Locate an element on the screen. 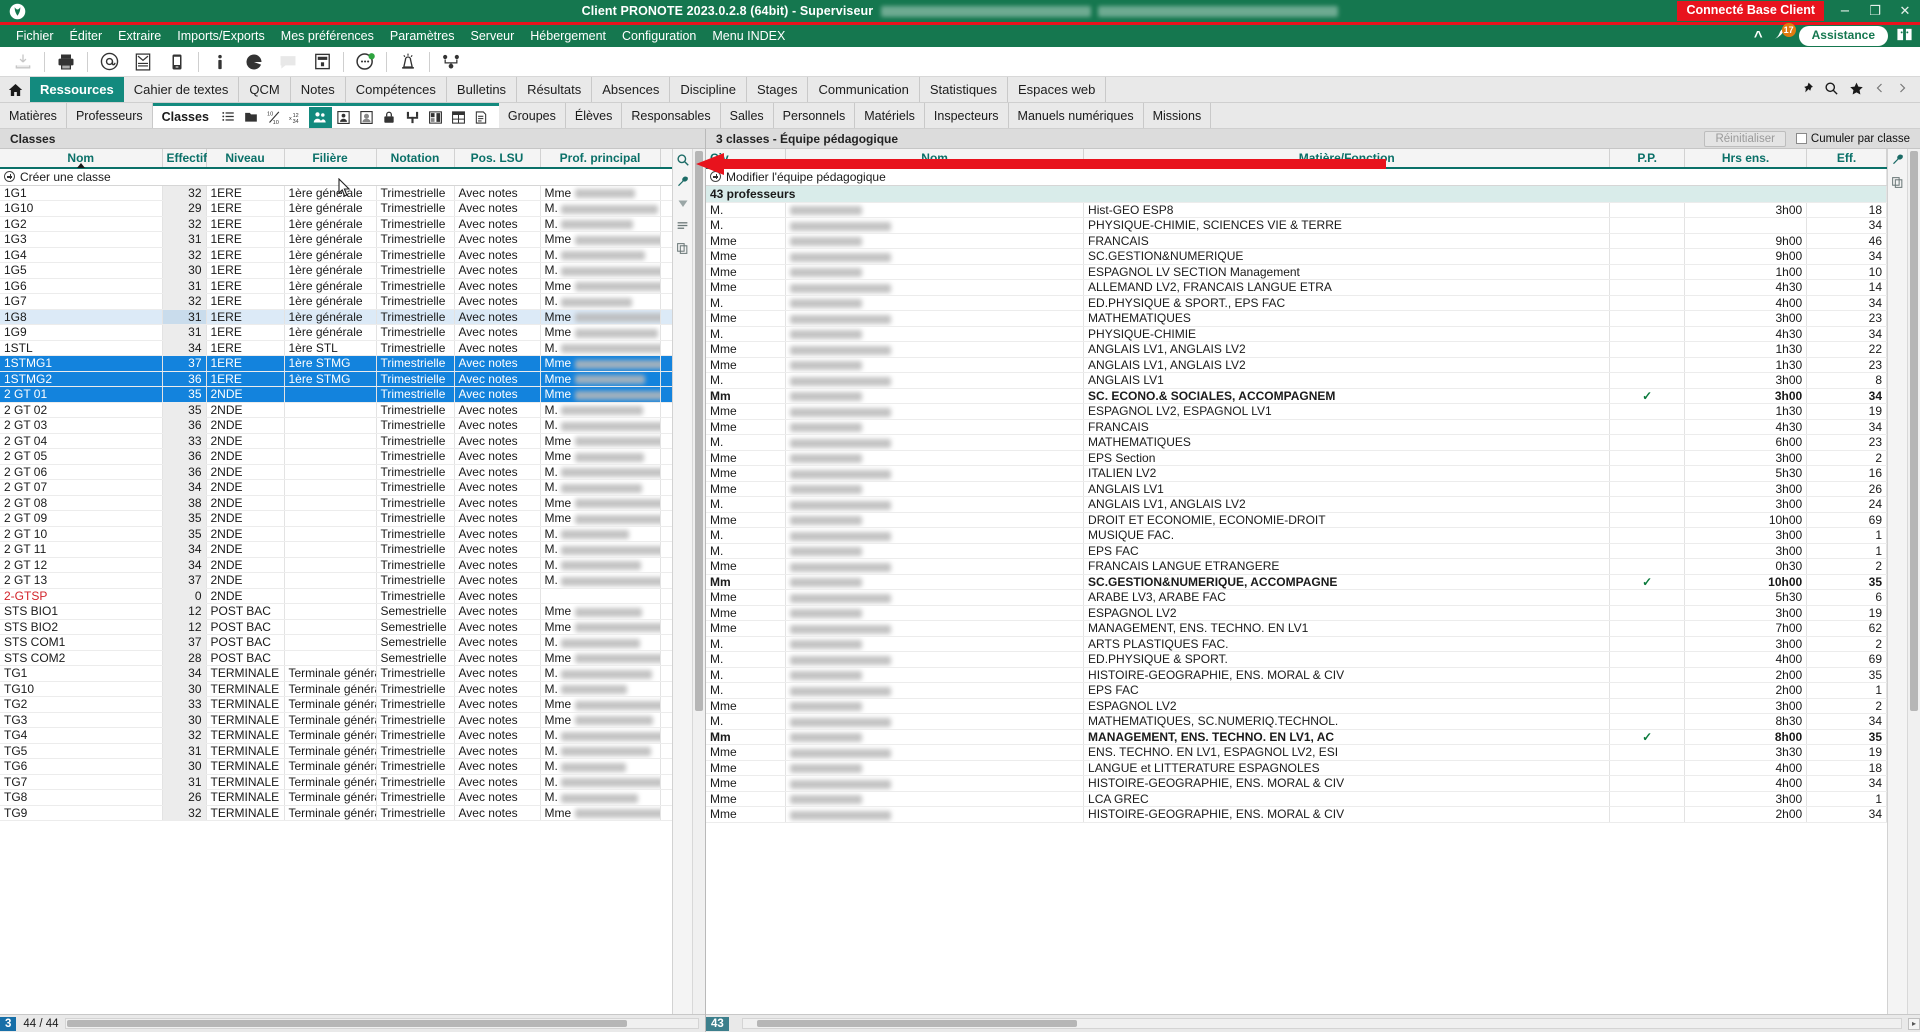 This screenshot has width=1920, height=1032. wrench-icon is located at coordinates (1898, 160).